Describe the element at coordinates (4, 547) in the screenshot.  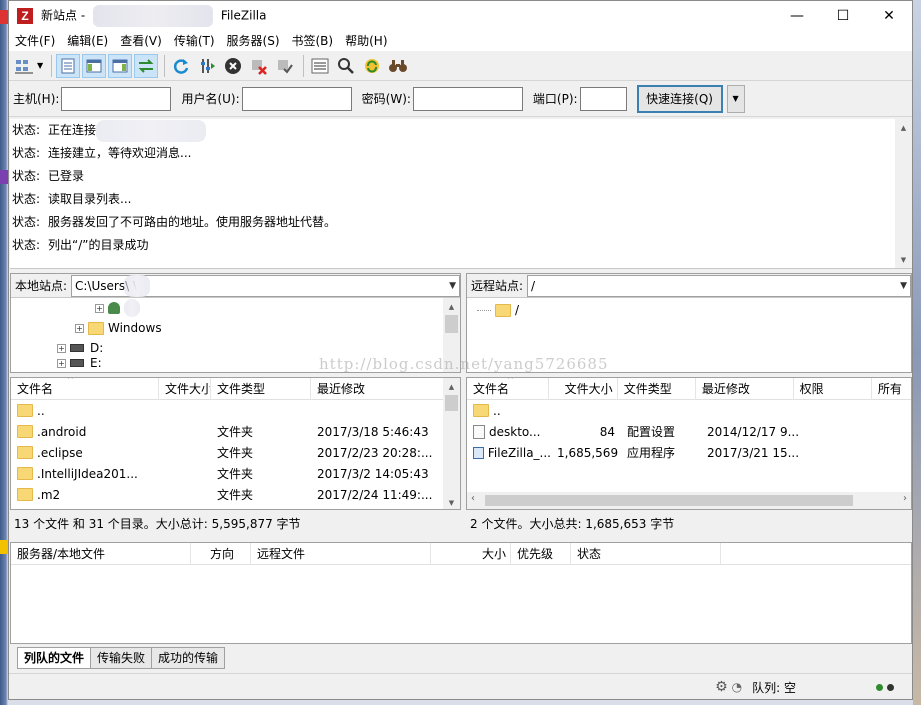
I see `desktop-icon` at that location.